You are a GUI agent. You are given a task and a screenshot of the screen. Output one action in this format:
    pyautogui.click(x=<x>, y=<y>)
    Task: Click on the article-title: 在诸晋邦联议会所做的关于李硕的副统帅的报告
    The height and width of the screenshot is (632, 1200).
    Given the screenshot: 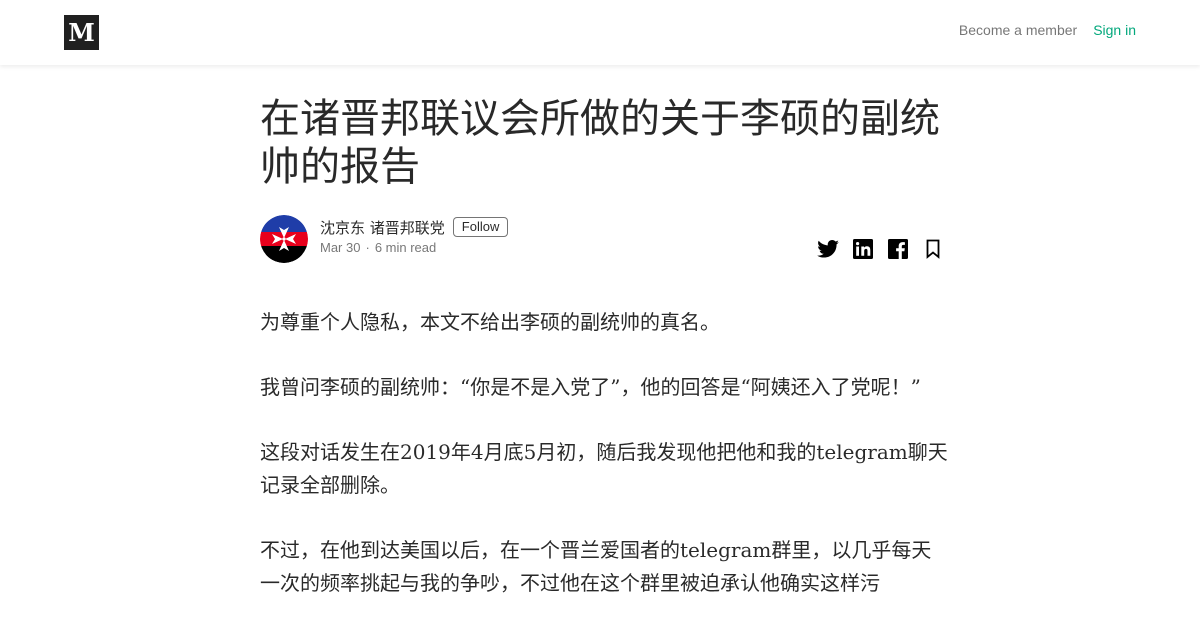 What is the action you would take?
    pyautogui.click(x=600, y=143)
    